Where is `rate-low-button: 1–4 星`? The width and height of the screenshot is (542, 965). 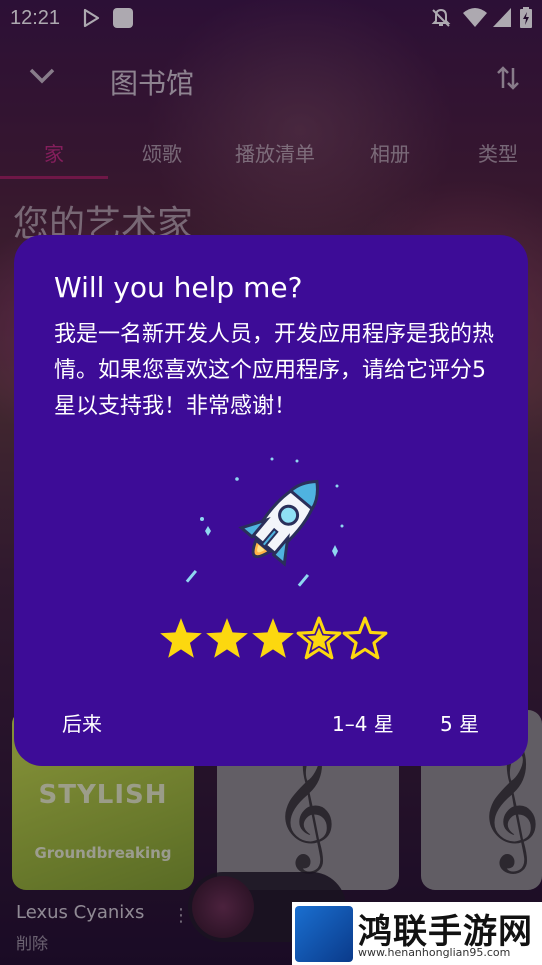
rate-low-button: 1–4 星 is located at coordinates (363, 722).